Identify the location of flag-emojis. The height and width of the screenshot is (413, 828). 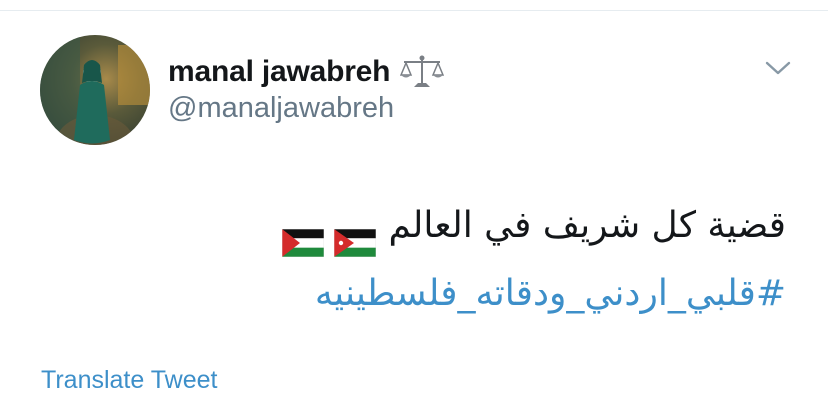
(329, 235).